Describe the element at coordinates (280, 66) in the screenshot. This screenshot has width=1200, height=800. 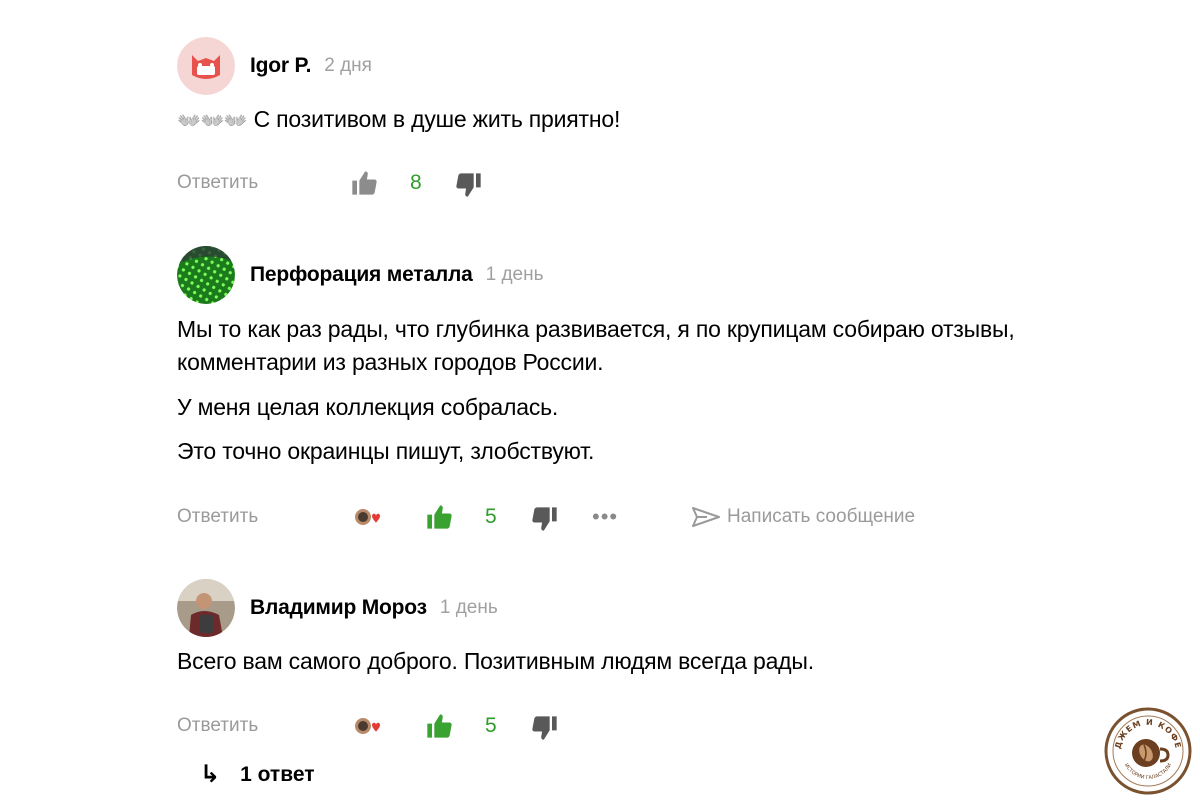
I see `author-name: Igor P.` at that location.